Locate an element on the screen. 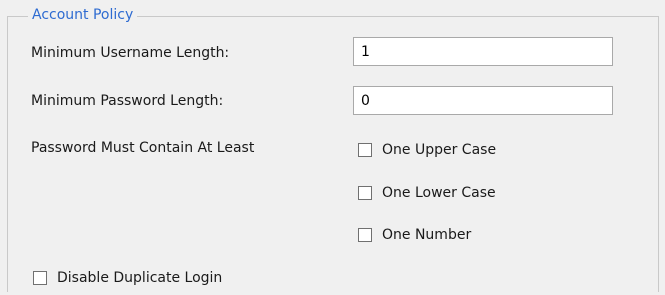  number-checkbox: One Number is located at coordinates (414, 235).